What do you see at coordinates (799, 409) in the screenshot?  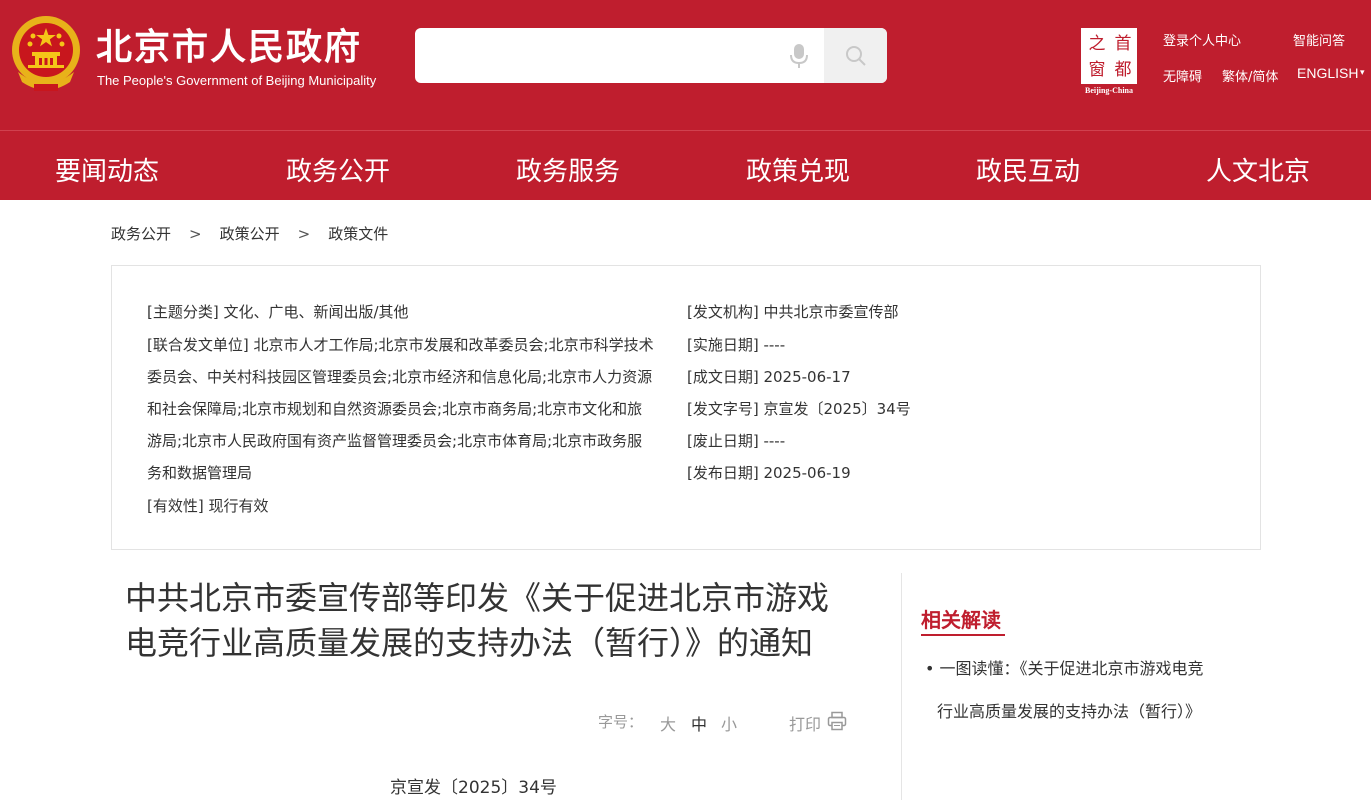 I see `info-doc-number: [发文字号] 京宣发〔2025〕34号` at bounding box center [799, 409].